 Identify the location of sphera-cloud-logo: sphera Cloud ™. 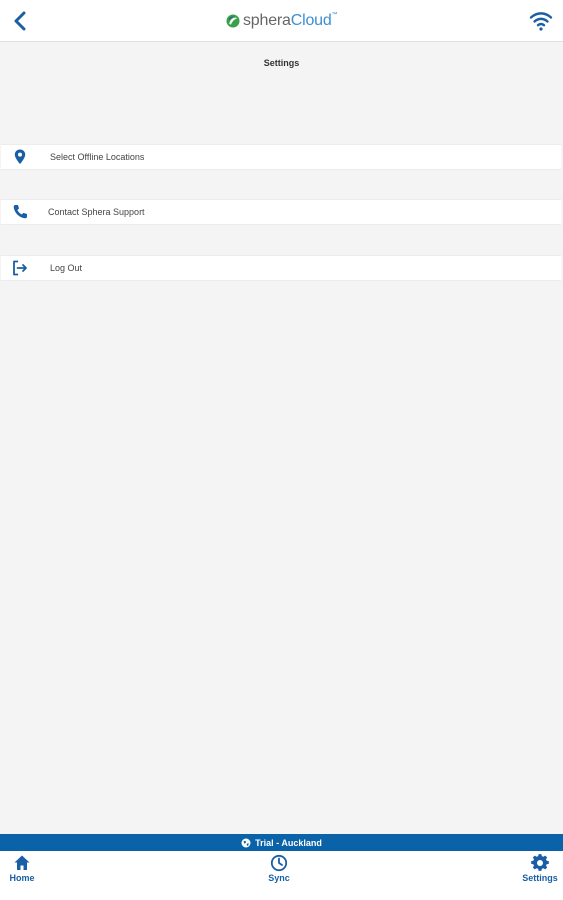
(282, 21).